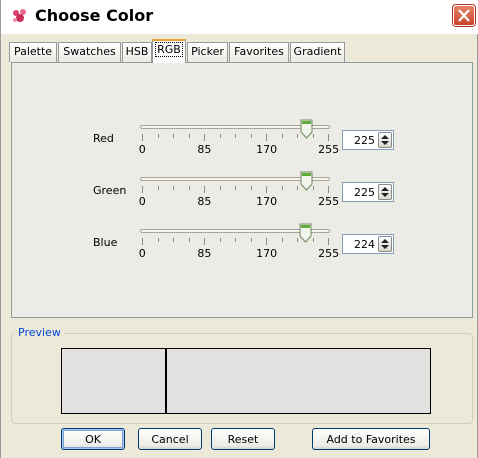  I want to click on spinner-red: 225, so click(368, 140).